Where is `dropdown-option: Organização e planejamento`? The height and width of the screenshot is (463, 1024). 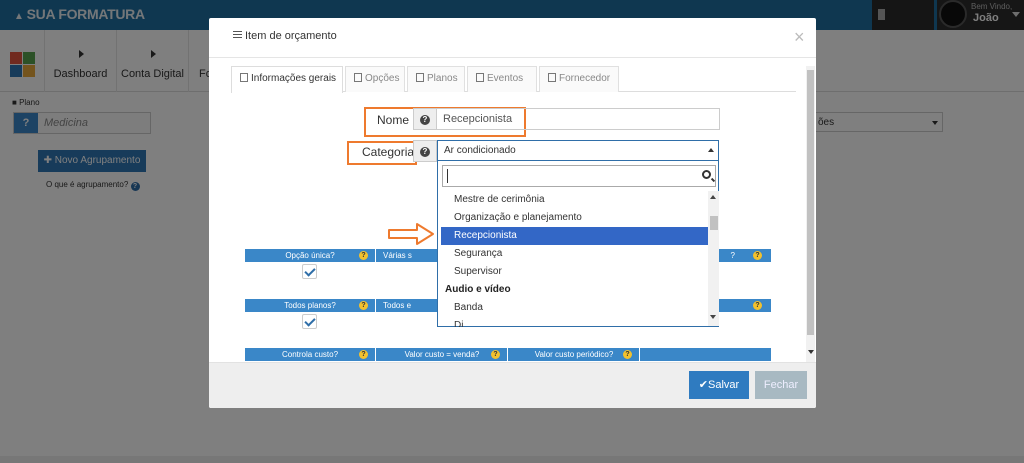 dropdown-option: Organização e planejamento is located at coordinates (574, 218).